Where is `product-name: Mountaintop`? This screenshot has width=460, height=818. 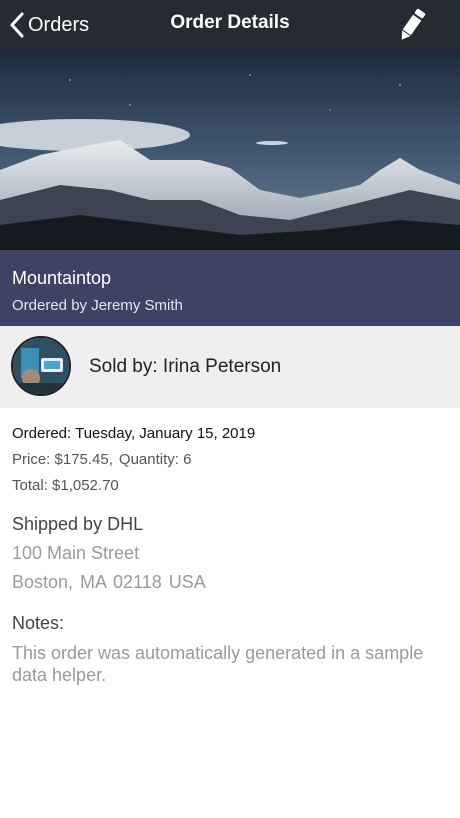 product-name: Mountaintop is located at coordinates (62, 278).